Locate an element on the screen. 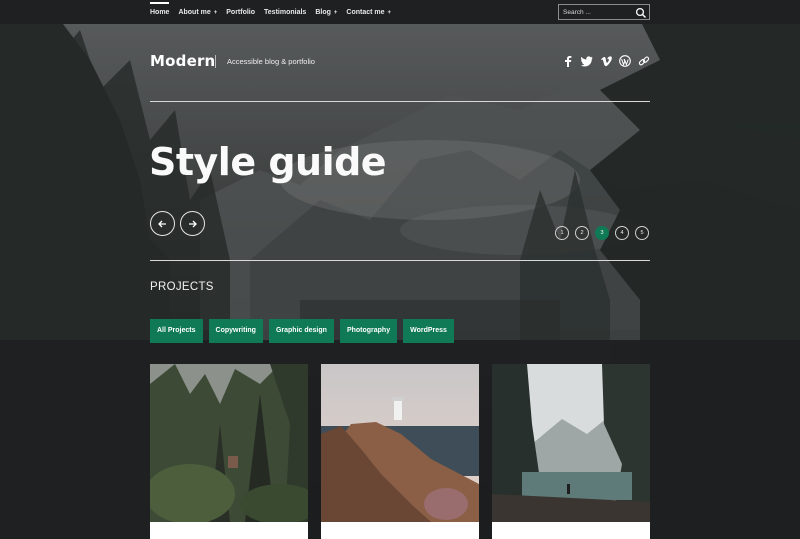 This screenshot has height=539, width=800. filter-copywriting: Copywriting is located at coordinates (235, 331).